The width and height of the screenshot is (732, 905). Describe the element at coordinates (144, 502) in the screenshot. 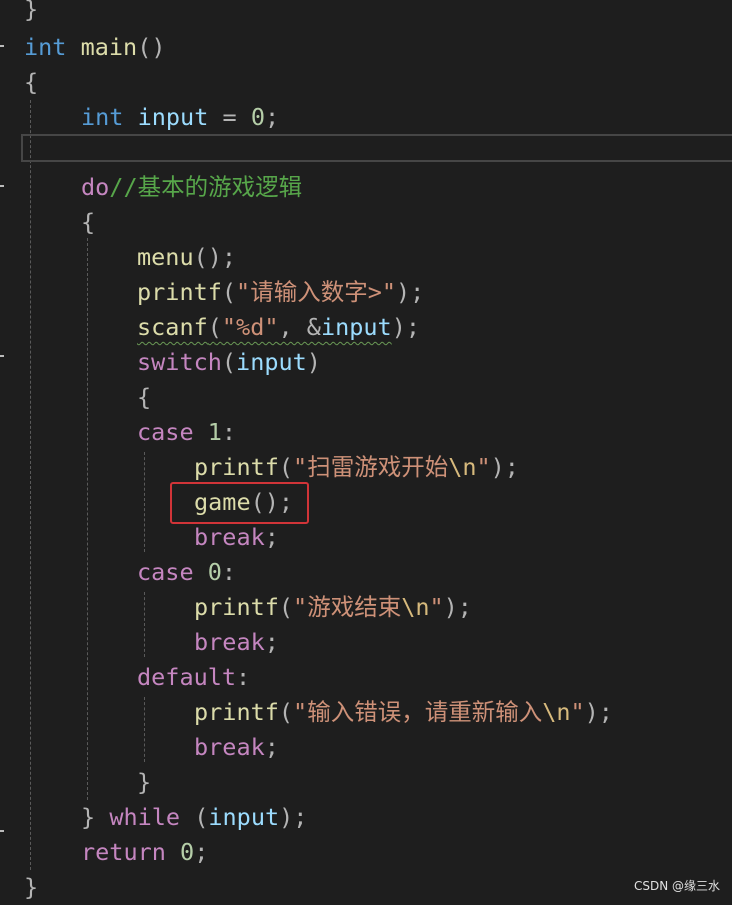

I see `indent-guide-case1` at that location.